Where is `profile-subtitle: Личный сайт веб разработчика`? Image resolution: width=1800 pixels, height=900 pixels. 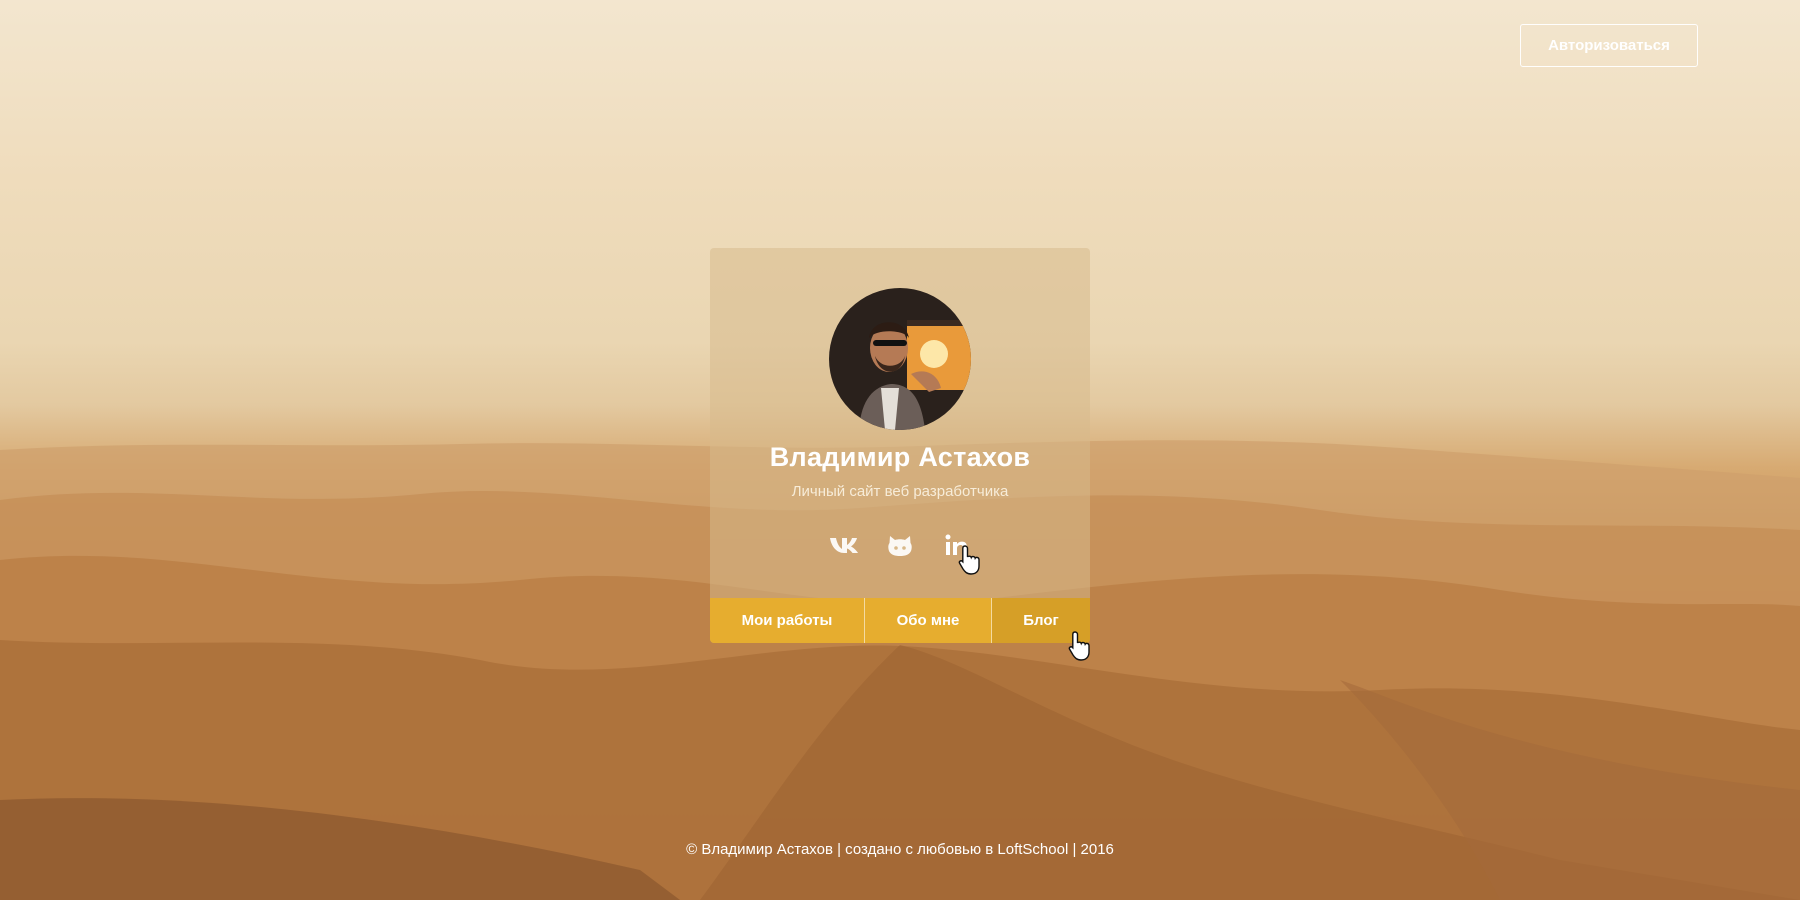
profile-subtitle: Личный сайт веб разработчика is located at coordinates (900, 491).